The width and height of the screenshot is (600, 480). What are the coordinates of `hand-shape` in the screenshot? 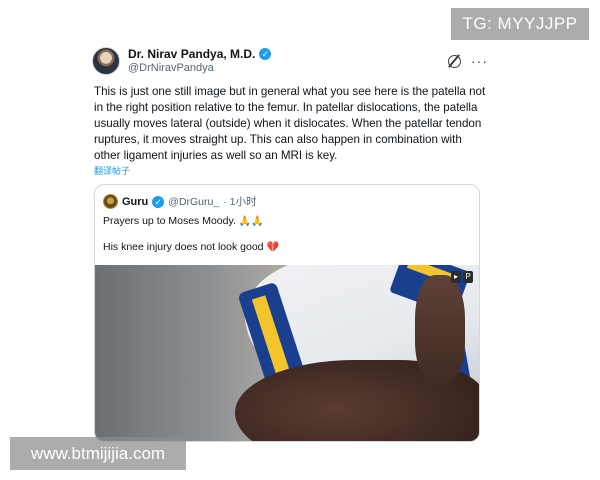 It's located at (440, 330).